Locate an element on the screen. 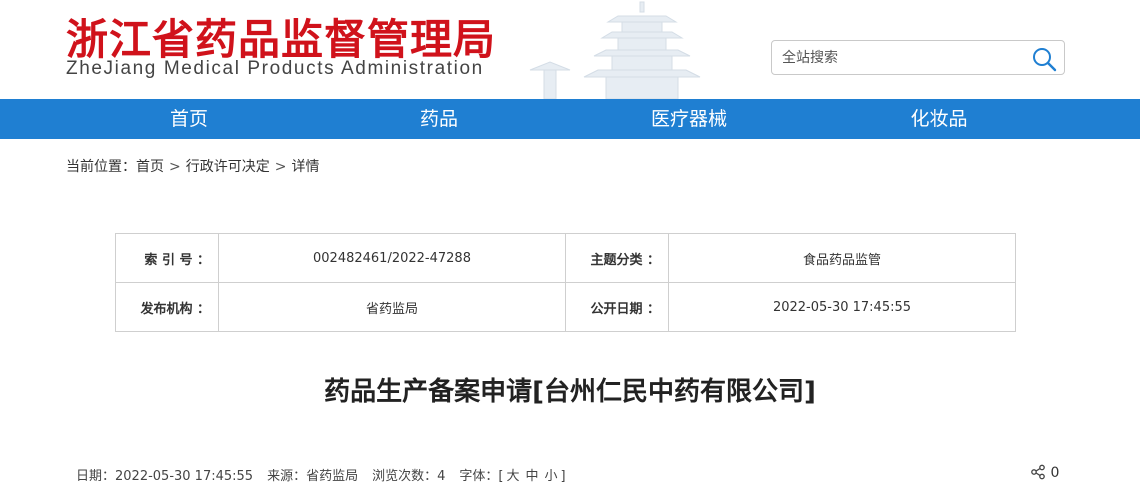 The image size is (1140, 491). breadcrumb-item-admin-license: 行政许可决定 is located at coordinates (228, 166).